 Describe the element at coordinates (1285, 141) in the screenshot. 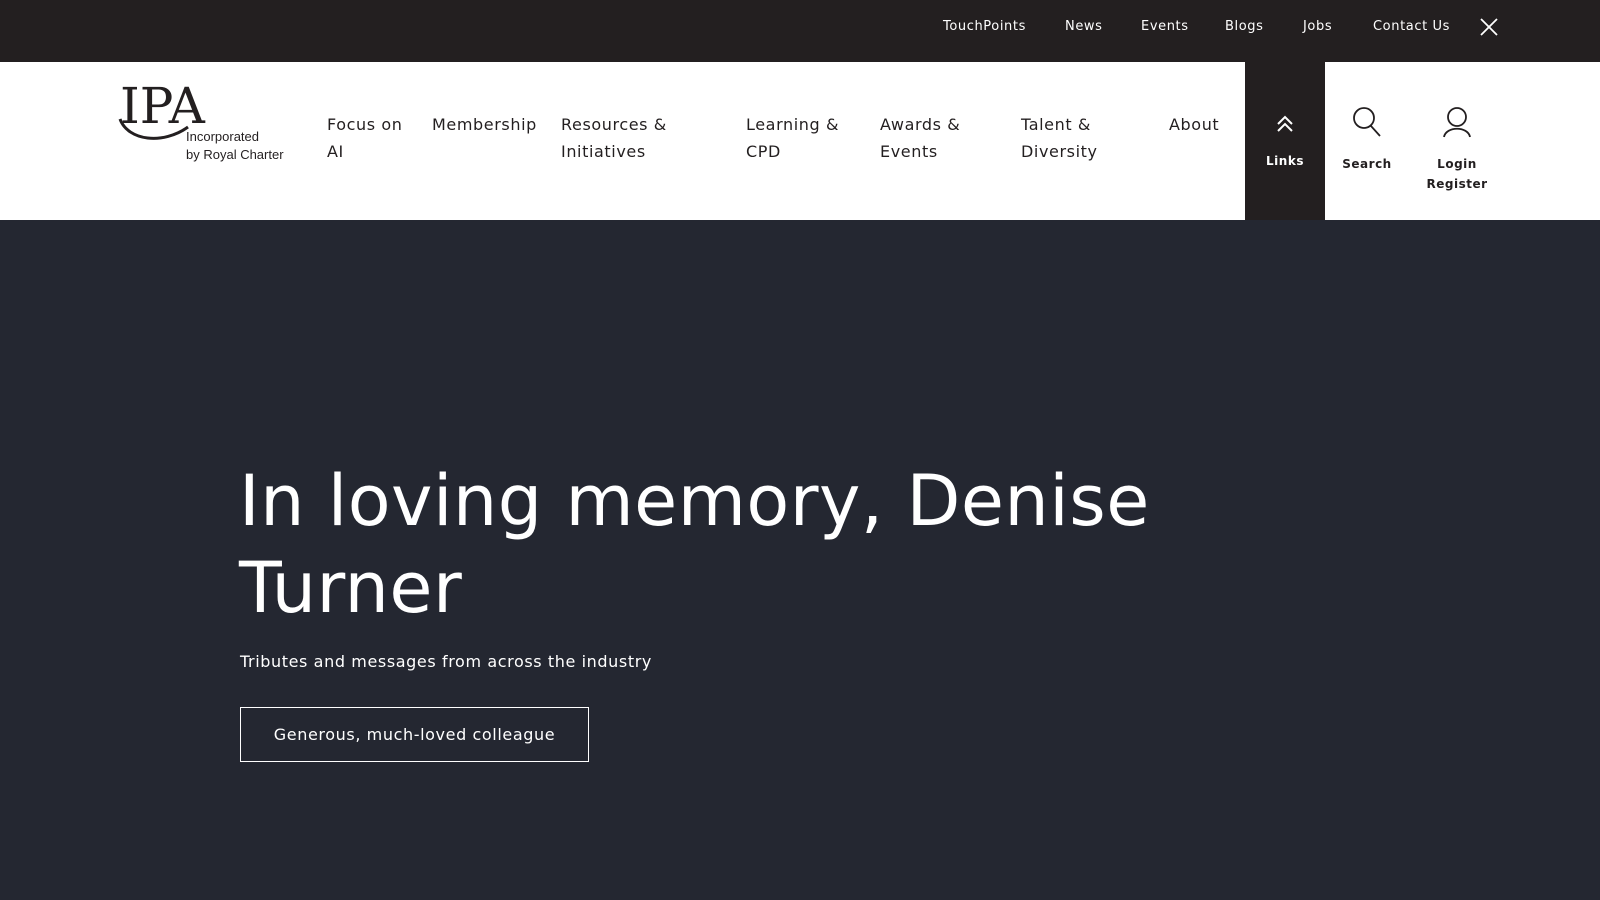

I see `links-toggle-button: Links` at that location.